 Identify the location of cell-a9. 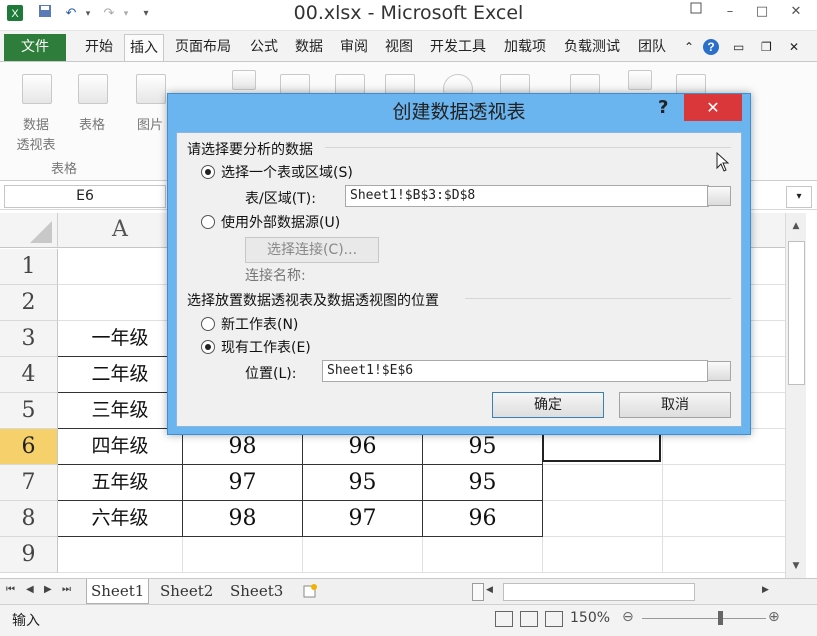
(120, 555).